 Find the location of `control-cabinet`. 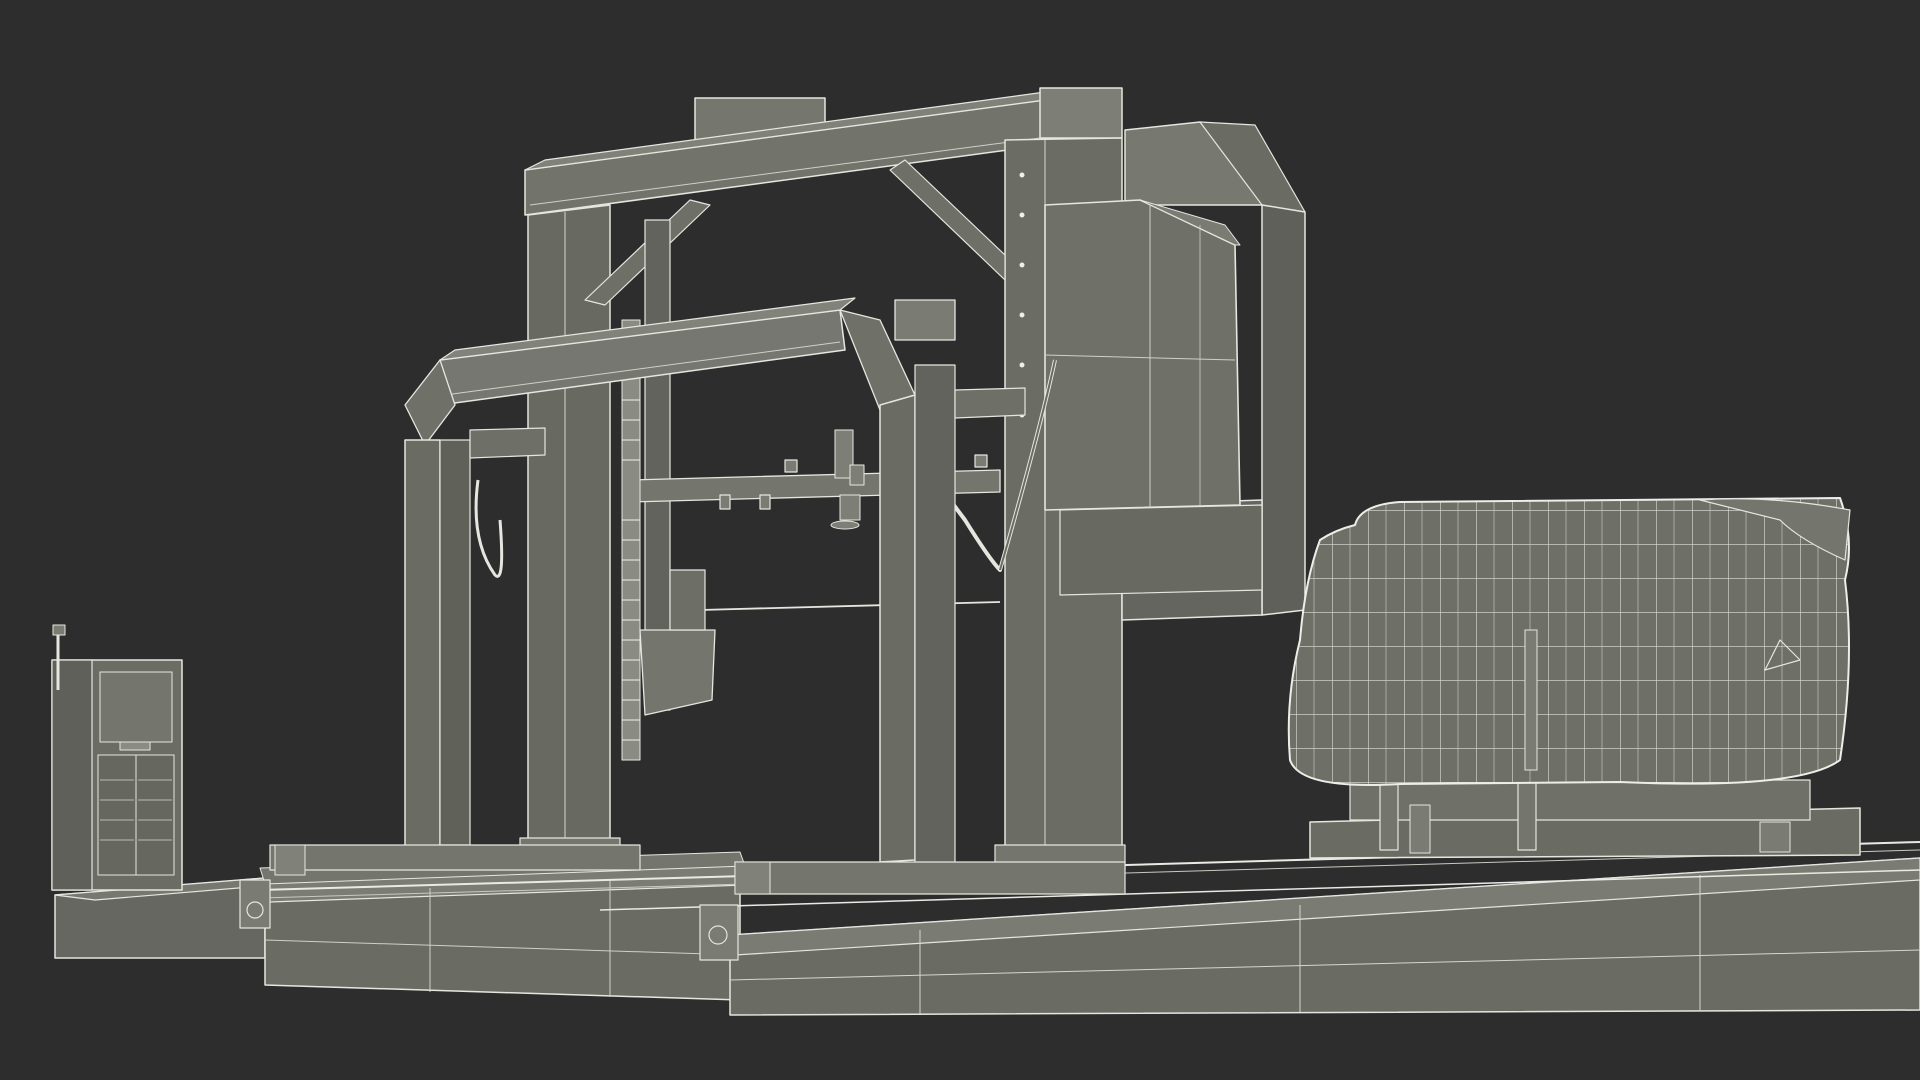

control-cabinet is located at coordinates (117, 757).